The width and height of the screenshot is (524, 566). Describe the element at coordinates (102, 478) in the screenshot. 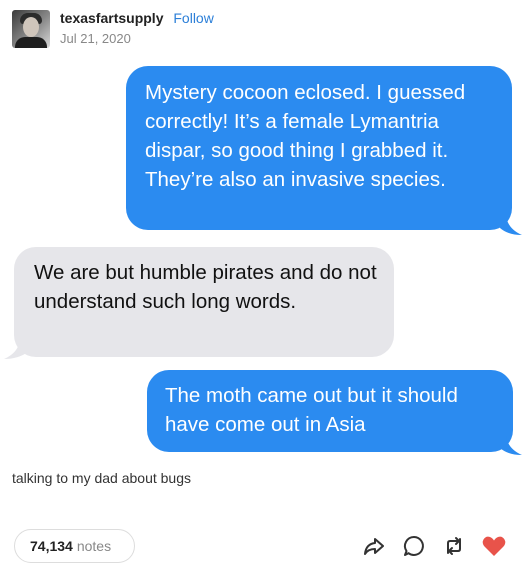

I see `post-caption: talking to my dad about bugs` at that location.